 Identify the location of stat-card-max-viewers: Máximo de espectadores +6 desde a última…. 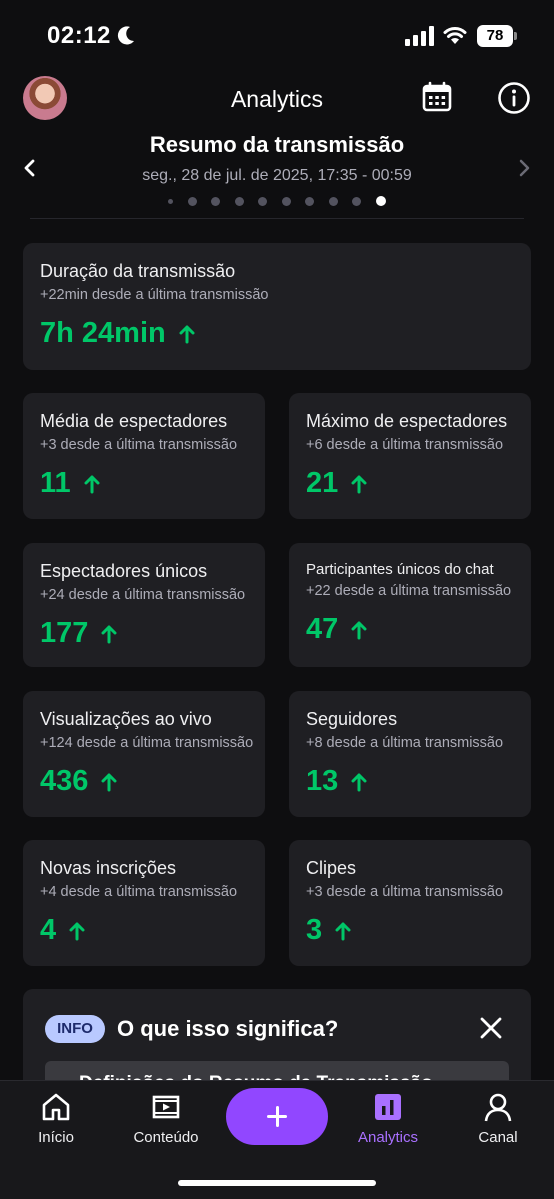
(410, 456).